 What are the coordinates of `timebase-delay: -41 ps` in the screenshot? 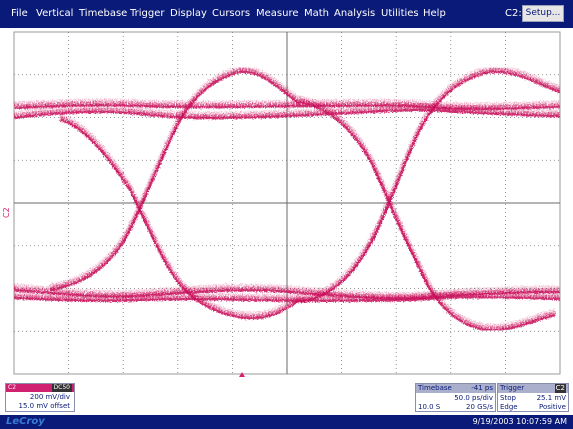 It's located at (482, 388).